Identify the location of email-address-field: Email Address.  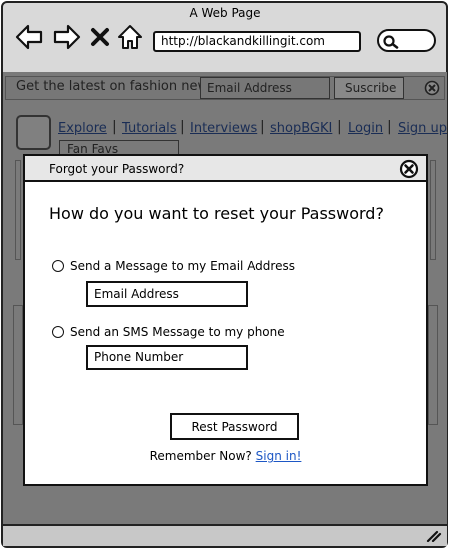
(167, 294).